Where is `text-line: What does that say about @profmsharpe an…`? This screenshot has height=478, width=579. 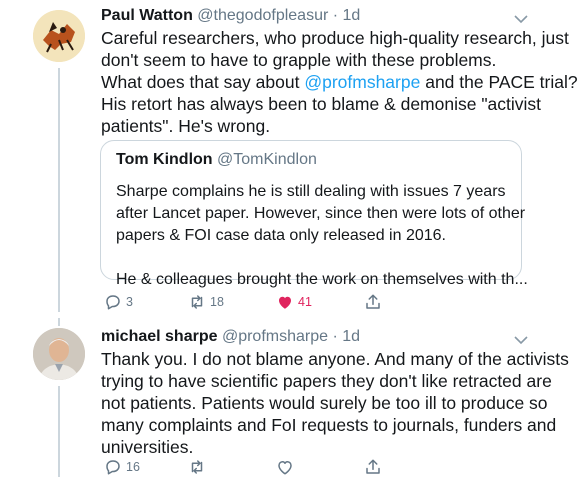 text-line: What does that say about @profmsharpe an… is located at coordinates (339, 82).